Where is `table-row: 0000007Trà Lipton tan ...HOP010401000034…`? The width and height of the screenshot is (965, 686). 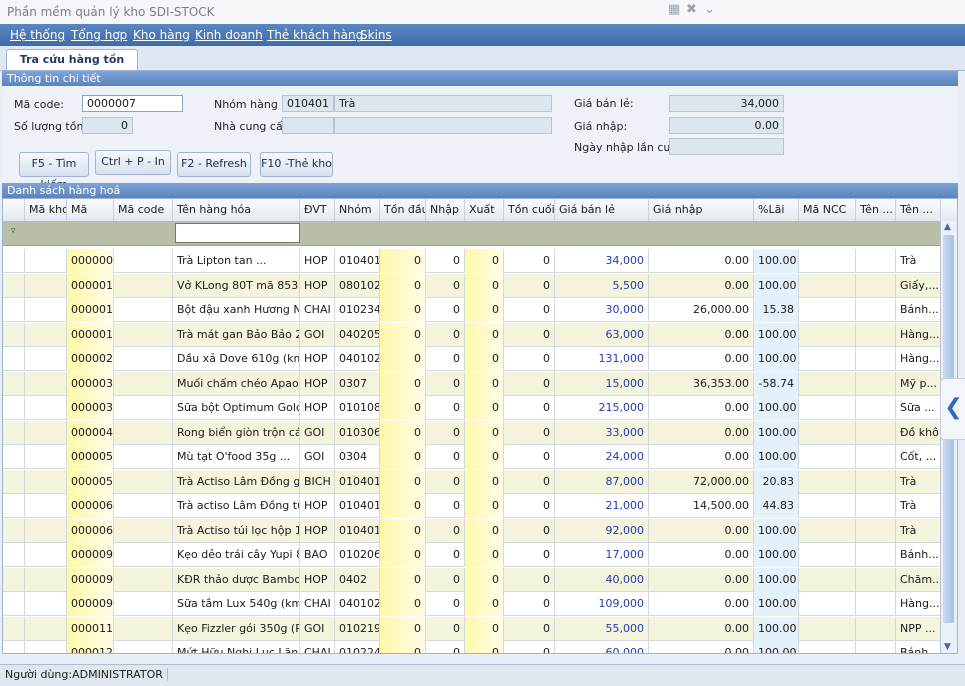
table-row: 0000007Trà Lipton tan ...HOP010401000034… is located at coordinates (480, 261).